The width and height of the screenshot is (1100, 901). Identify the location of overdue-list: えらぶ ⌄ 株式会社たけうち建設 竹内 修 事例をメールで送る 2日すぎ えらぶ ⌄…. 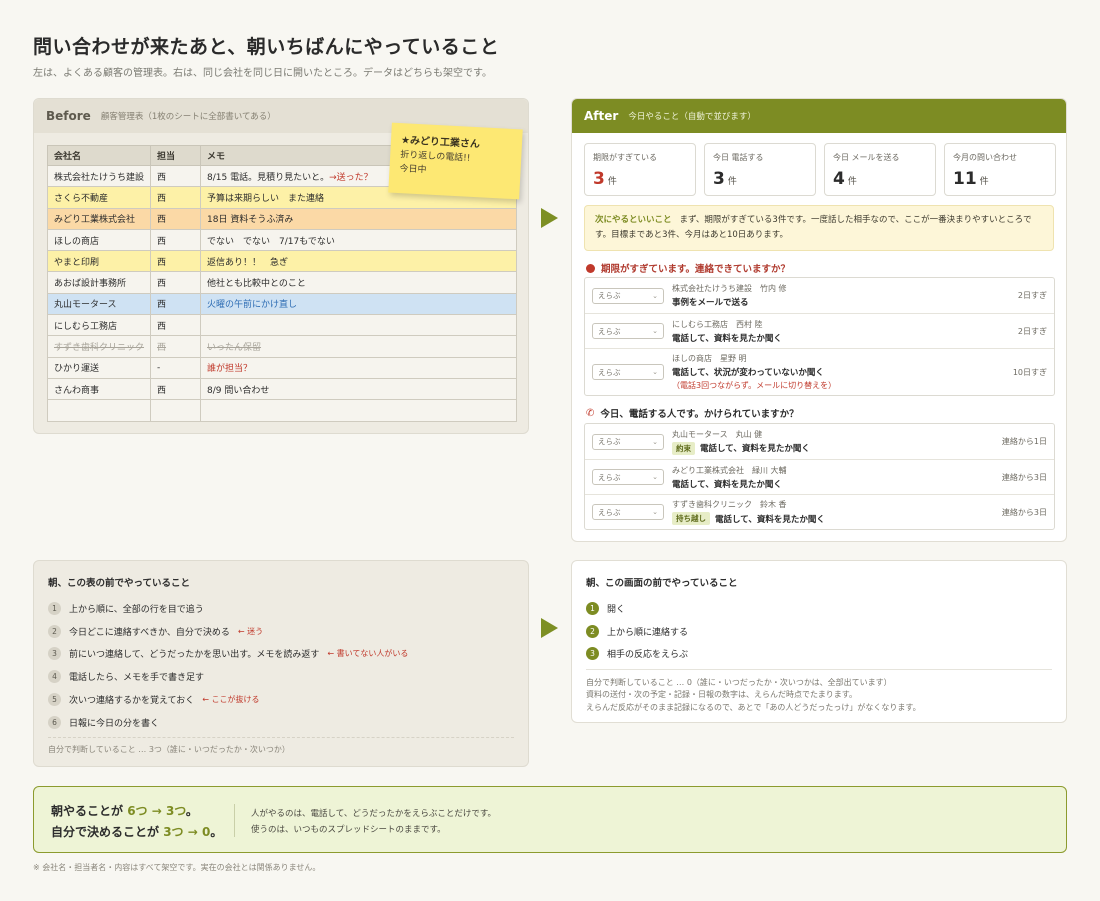
(819, 336).